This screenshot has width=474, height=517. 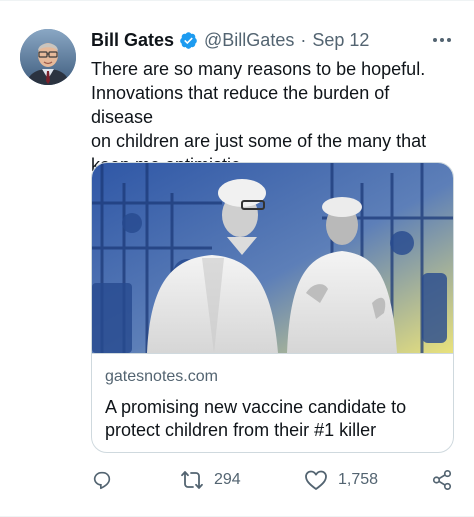 I want to click on author-handle: @BillGates, so click(x=249, y=40).